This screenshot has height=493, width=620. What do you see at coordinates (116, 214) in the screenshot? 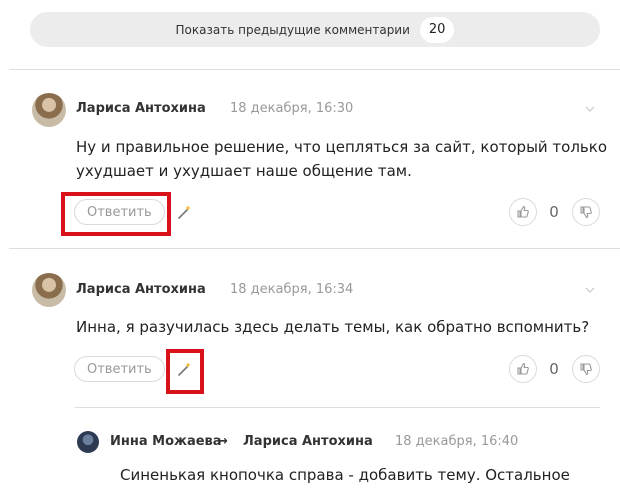
I see `highlight-box-reply` at bounding box center [116, 214].